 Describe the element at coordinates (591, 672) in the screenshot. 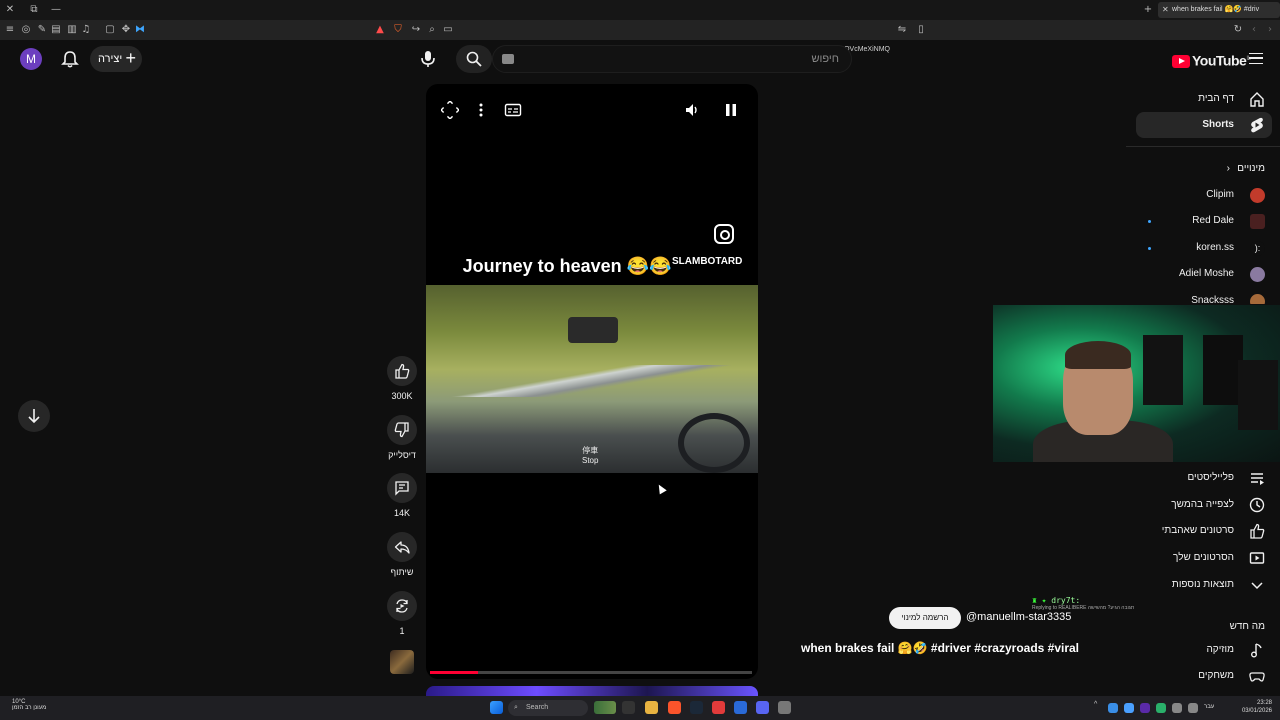

I see `progress-bar` at that location.